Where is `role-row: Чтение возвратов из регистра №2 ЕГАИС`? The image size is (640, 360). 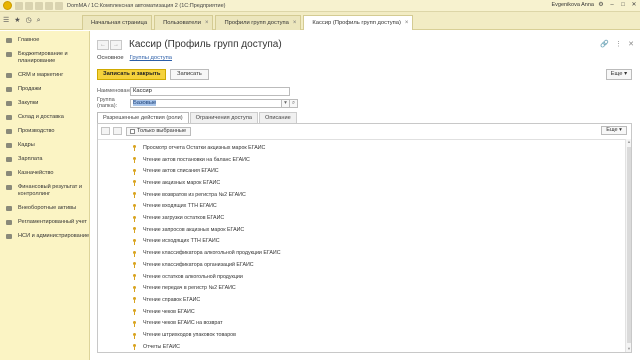
role-row: Чтение возвратов из регистра №2 ЕГАИС is located at coordinates (360, 195).